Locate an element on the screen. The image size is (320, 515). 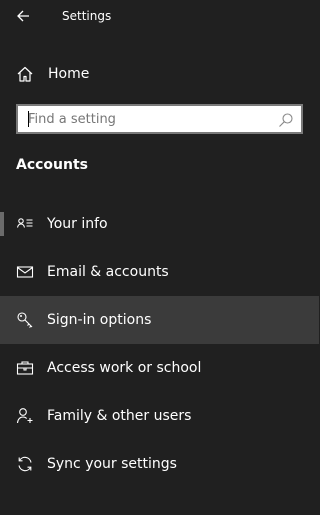
home-label: Home is located at coordinates (69, 74).